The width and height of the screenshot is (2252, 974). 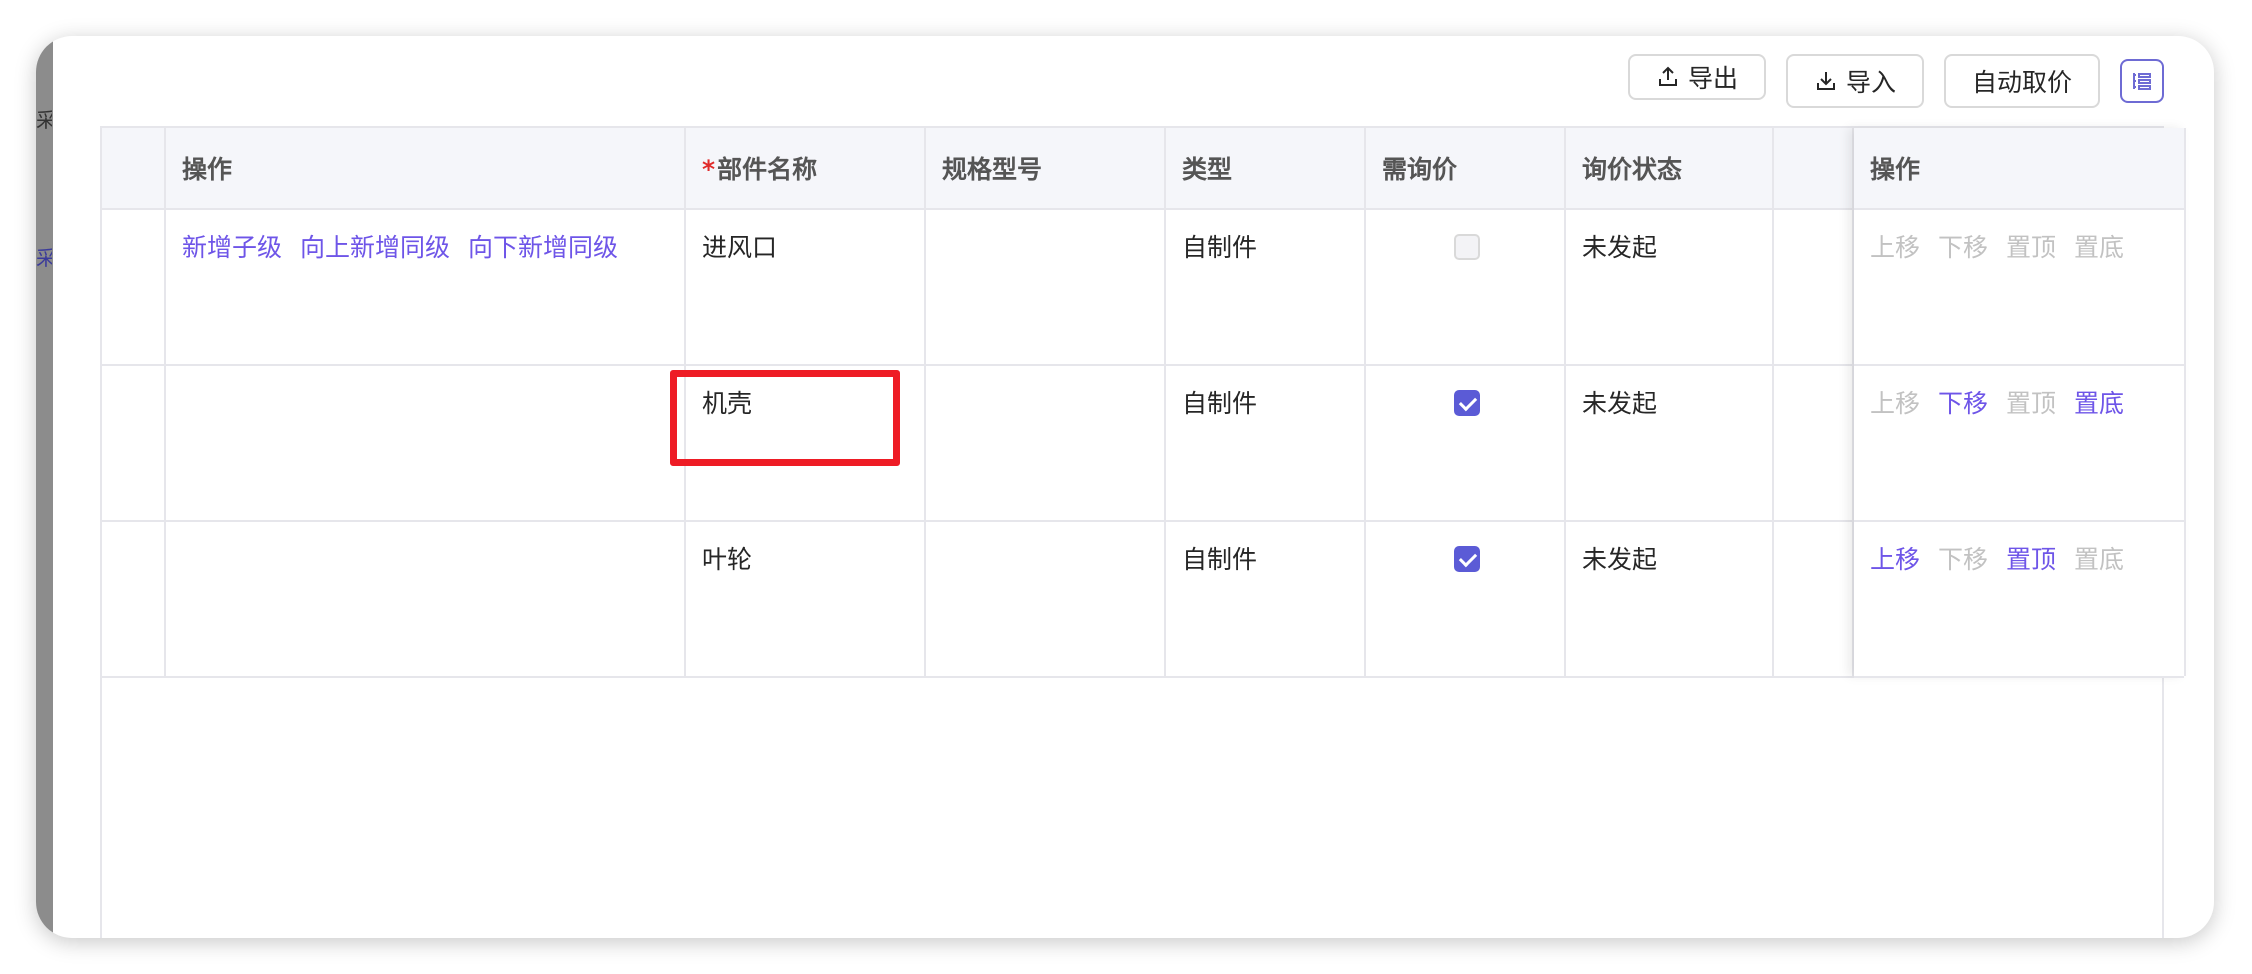 I want to click on import-button: 导入, so click(x=1854, y=81).